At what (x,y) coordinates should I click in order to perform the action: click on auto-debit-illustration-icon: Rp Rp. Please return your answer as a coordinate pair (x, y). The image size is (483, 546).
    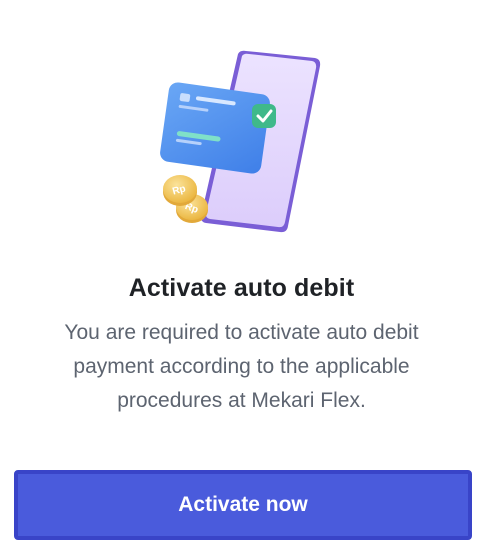
    Looking at the image, I should click on (240, 141).